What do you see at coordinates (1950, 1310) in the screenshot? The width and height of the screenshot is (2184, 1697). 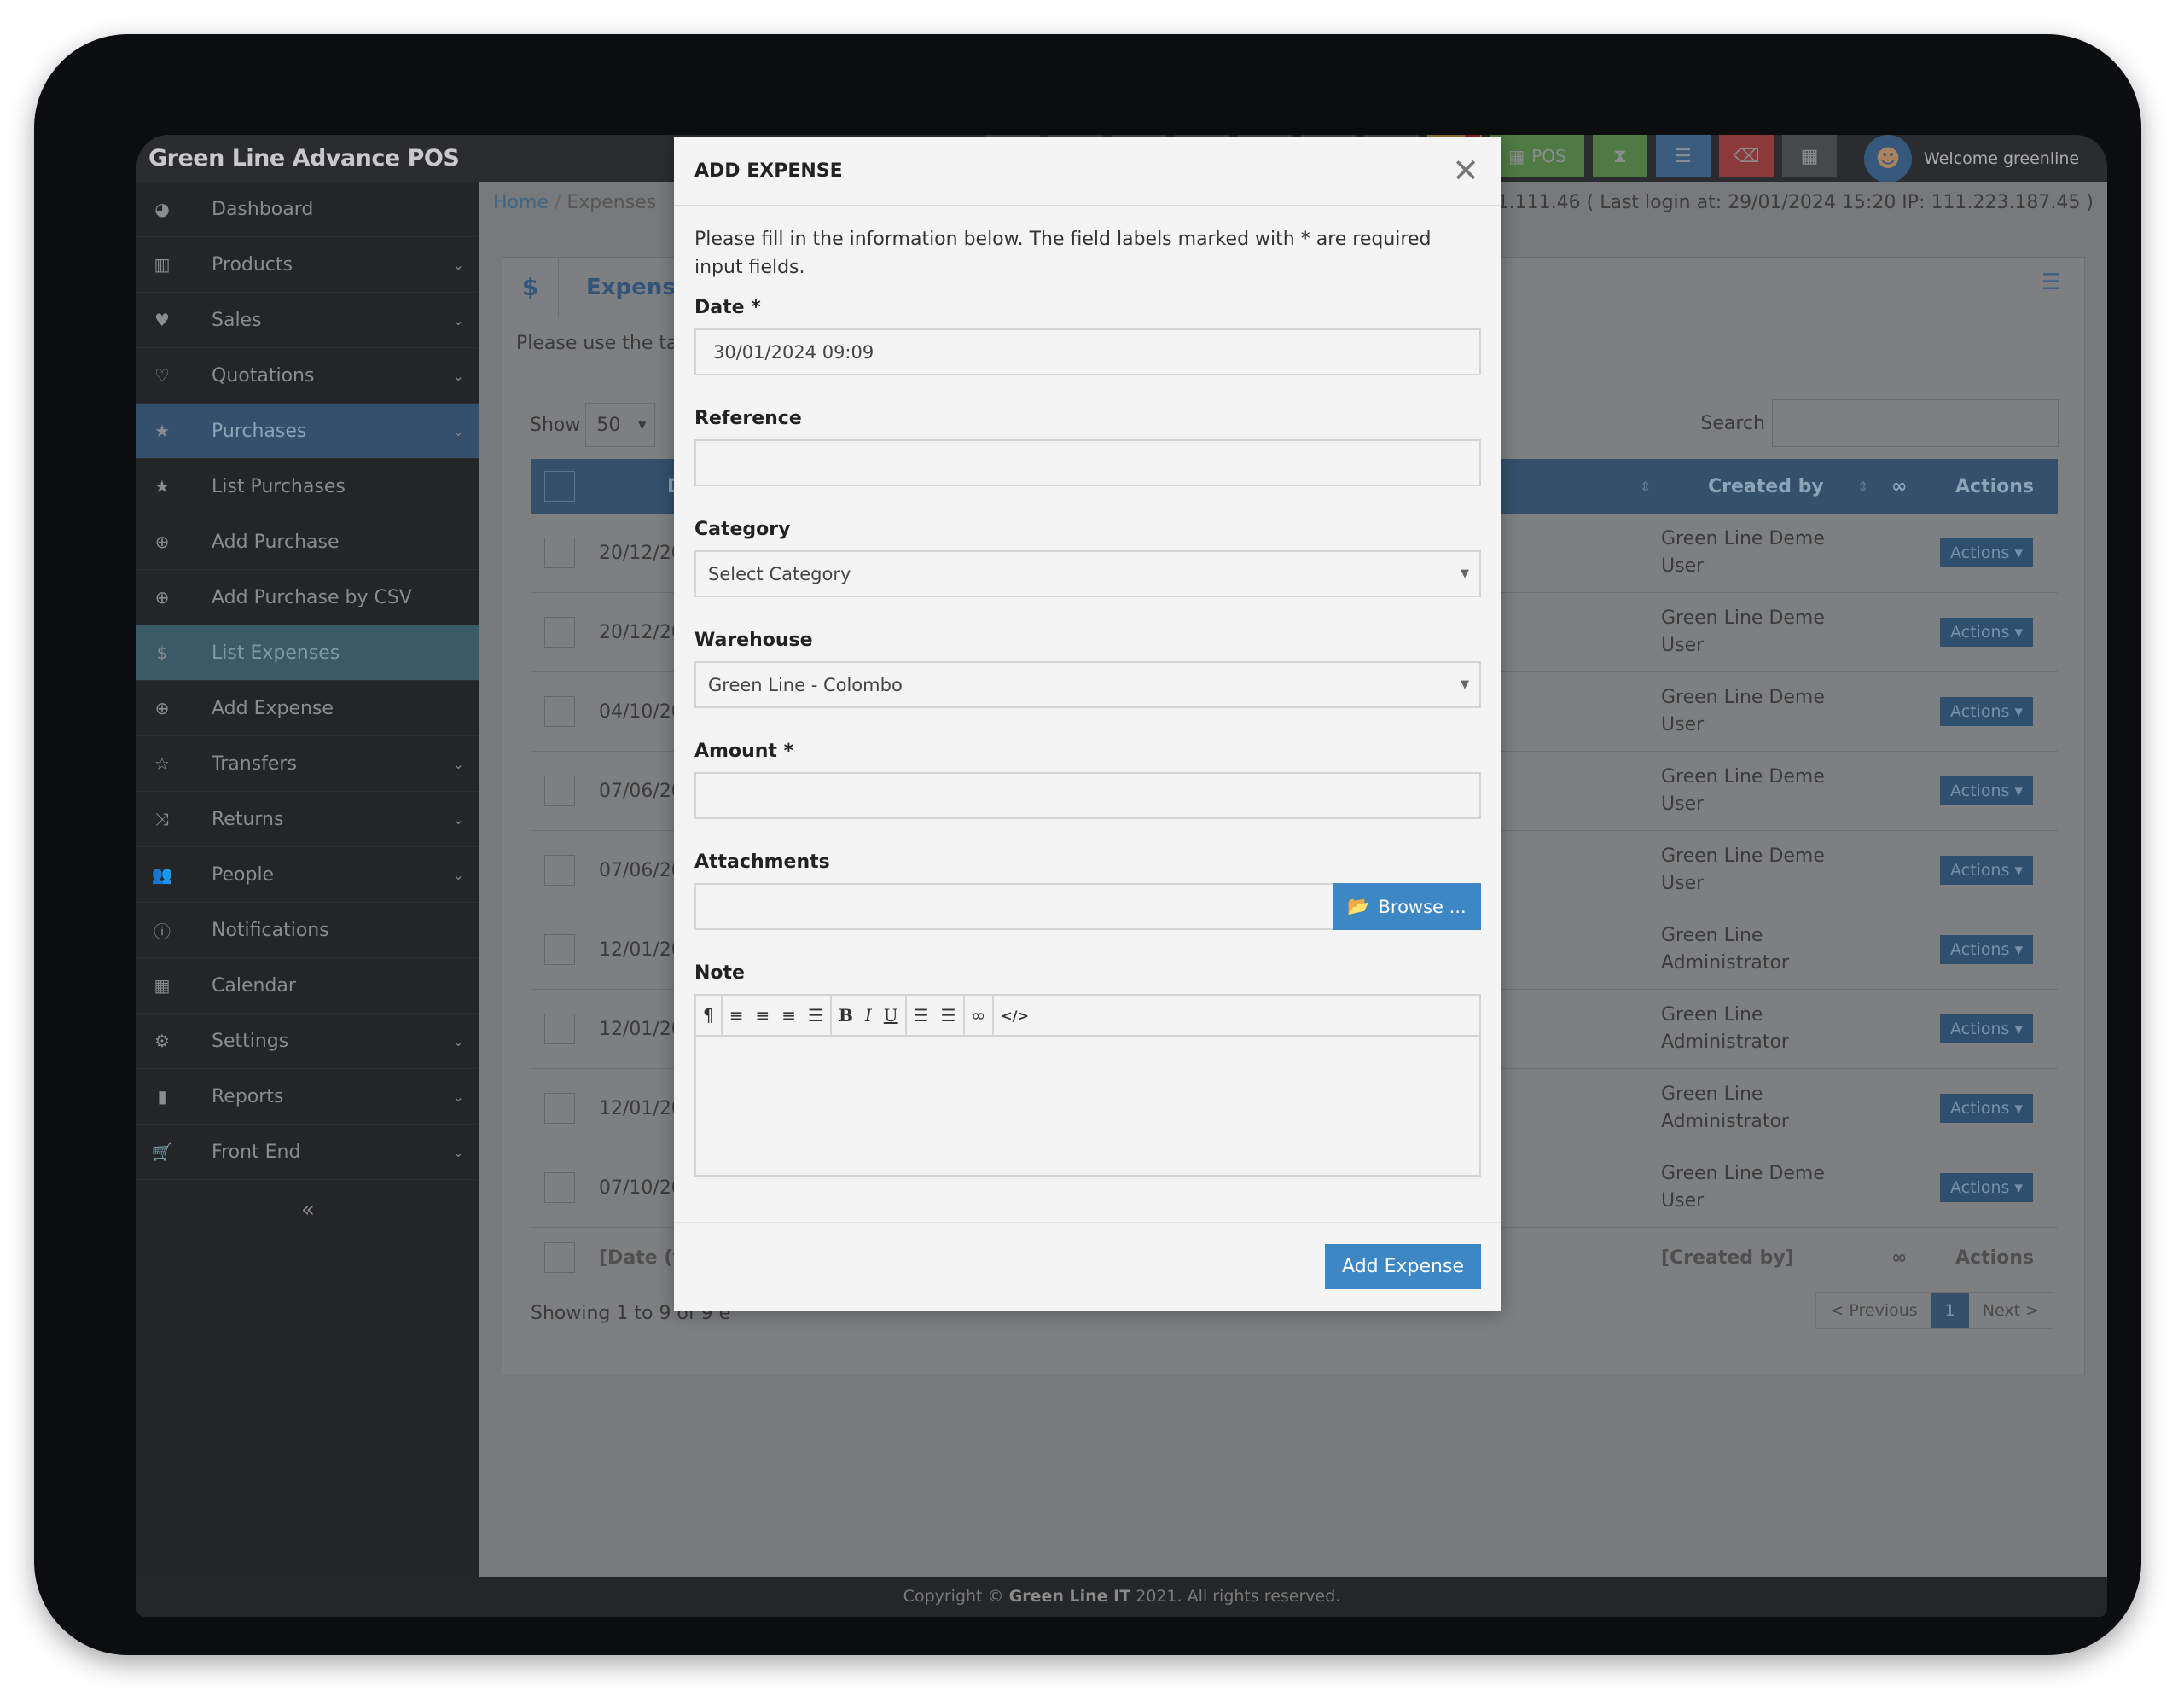 I see `page-1-button: 1` at bounding box center [1950, 1310].